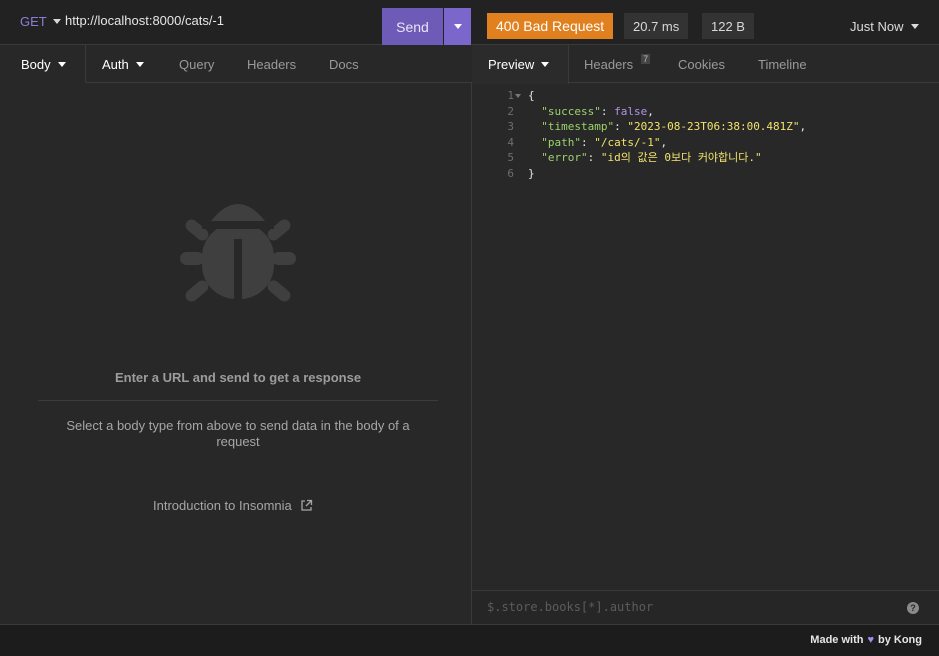  I want to click on response-filter-input, so click(687, 607).